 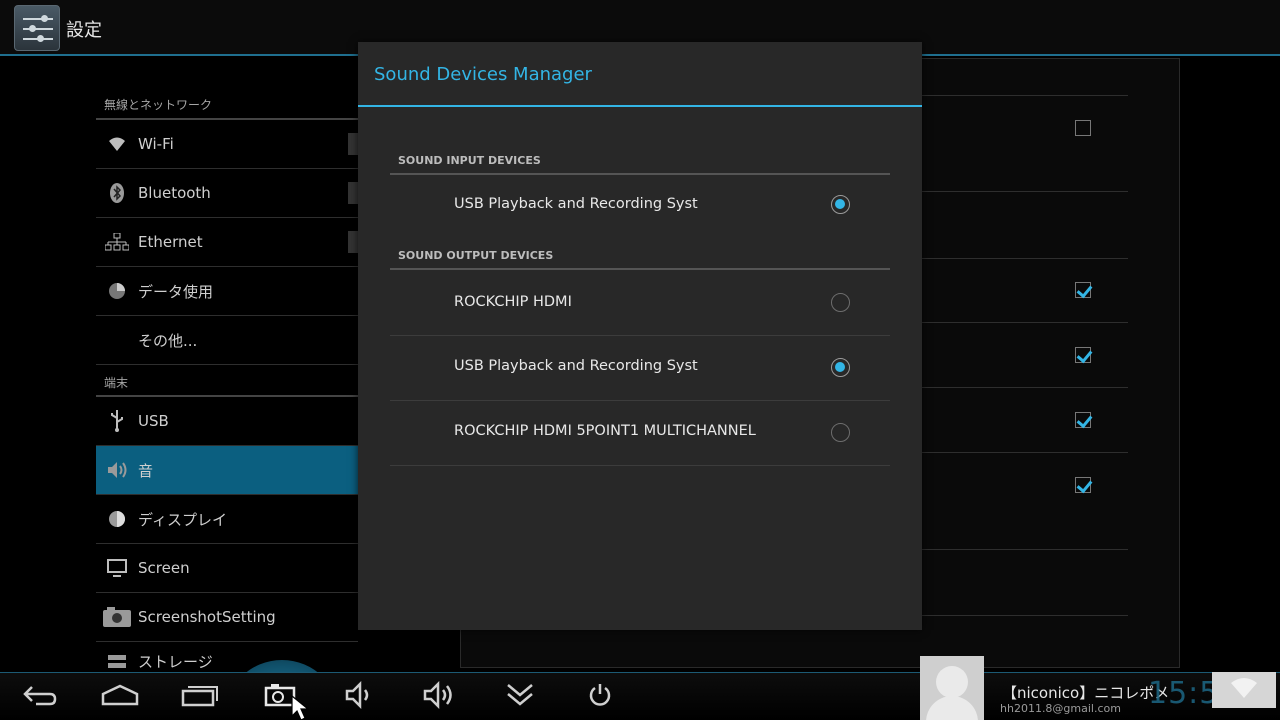 I want to click on device-label: ROCKCHIP HDMI, so click(x=513, y=302).